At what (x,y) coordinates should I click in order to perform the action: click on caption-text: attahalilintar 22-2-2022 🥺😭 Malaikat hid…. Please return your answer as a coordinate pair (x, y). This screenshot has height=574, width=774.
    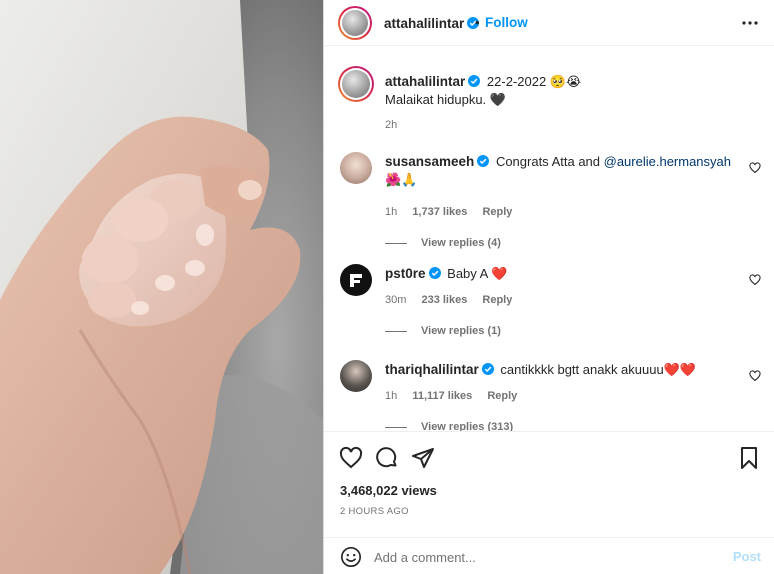
    Looking at the image, I should click on (560, 91).